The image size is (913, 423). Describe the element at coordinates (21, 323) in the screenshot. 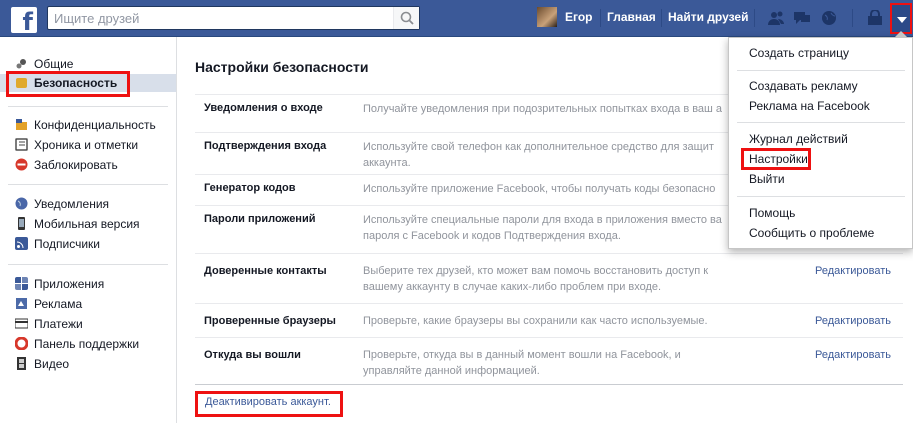

I see `card-icon` at that location.